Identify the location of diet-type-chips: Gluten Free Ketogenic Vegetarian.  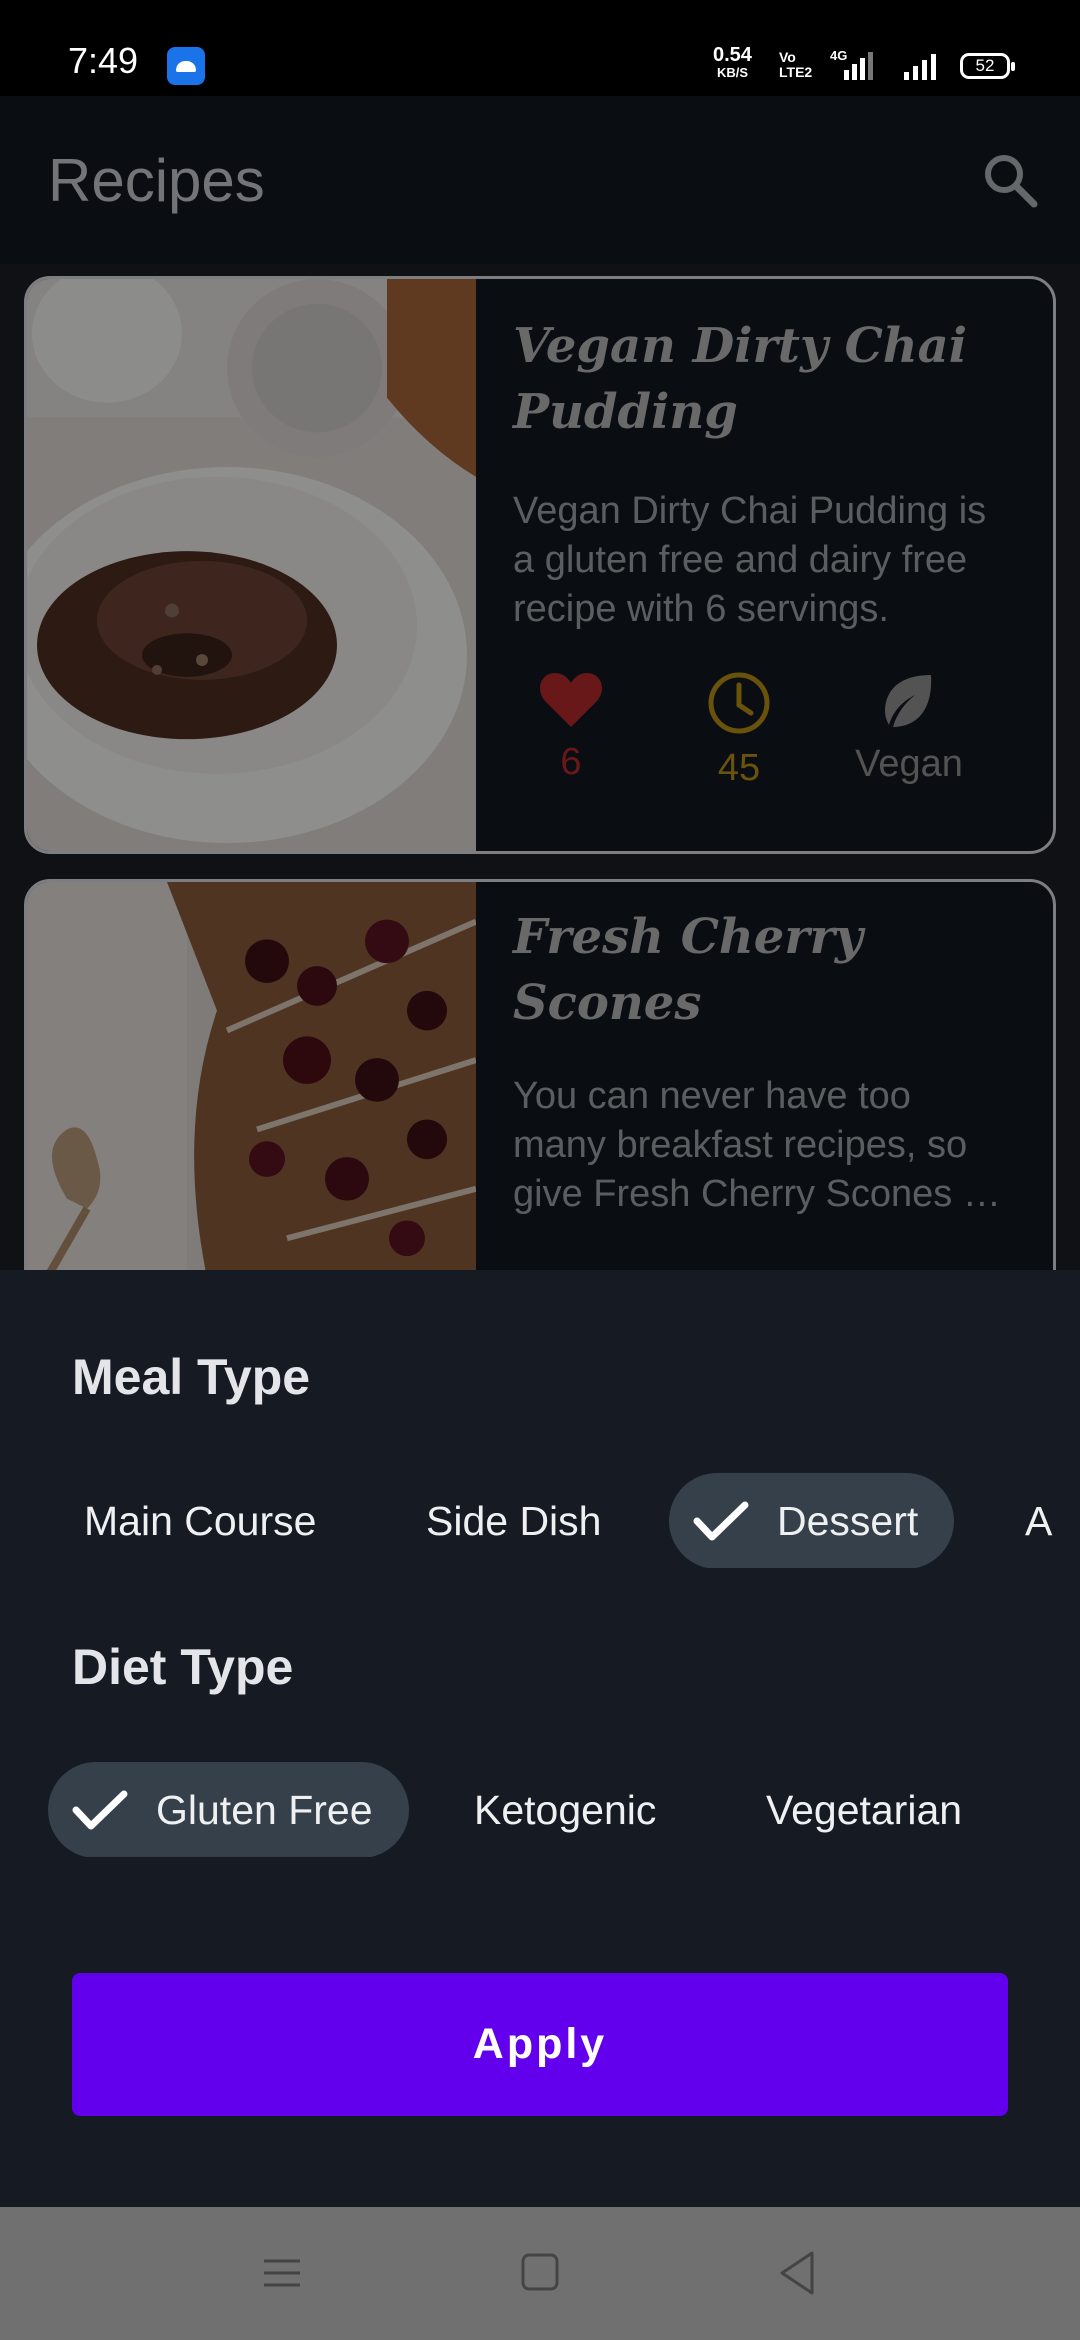
(540, 1807).